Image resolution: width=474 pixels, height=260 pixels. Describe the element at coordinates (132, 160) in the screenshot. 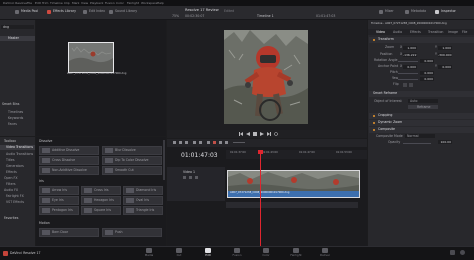

I see `fx-dip-to-color: Dip To Color Dissolve` at that location.